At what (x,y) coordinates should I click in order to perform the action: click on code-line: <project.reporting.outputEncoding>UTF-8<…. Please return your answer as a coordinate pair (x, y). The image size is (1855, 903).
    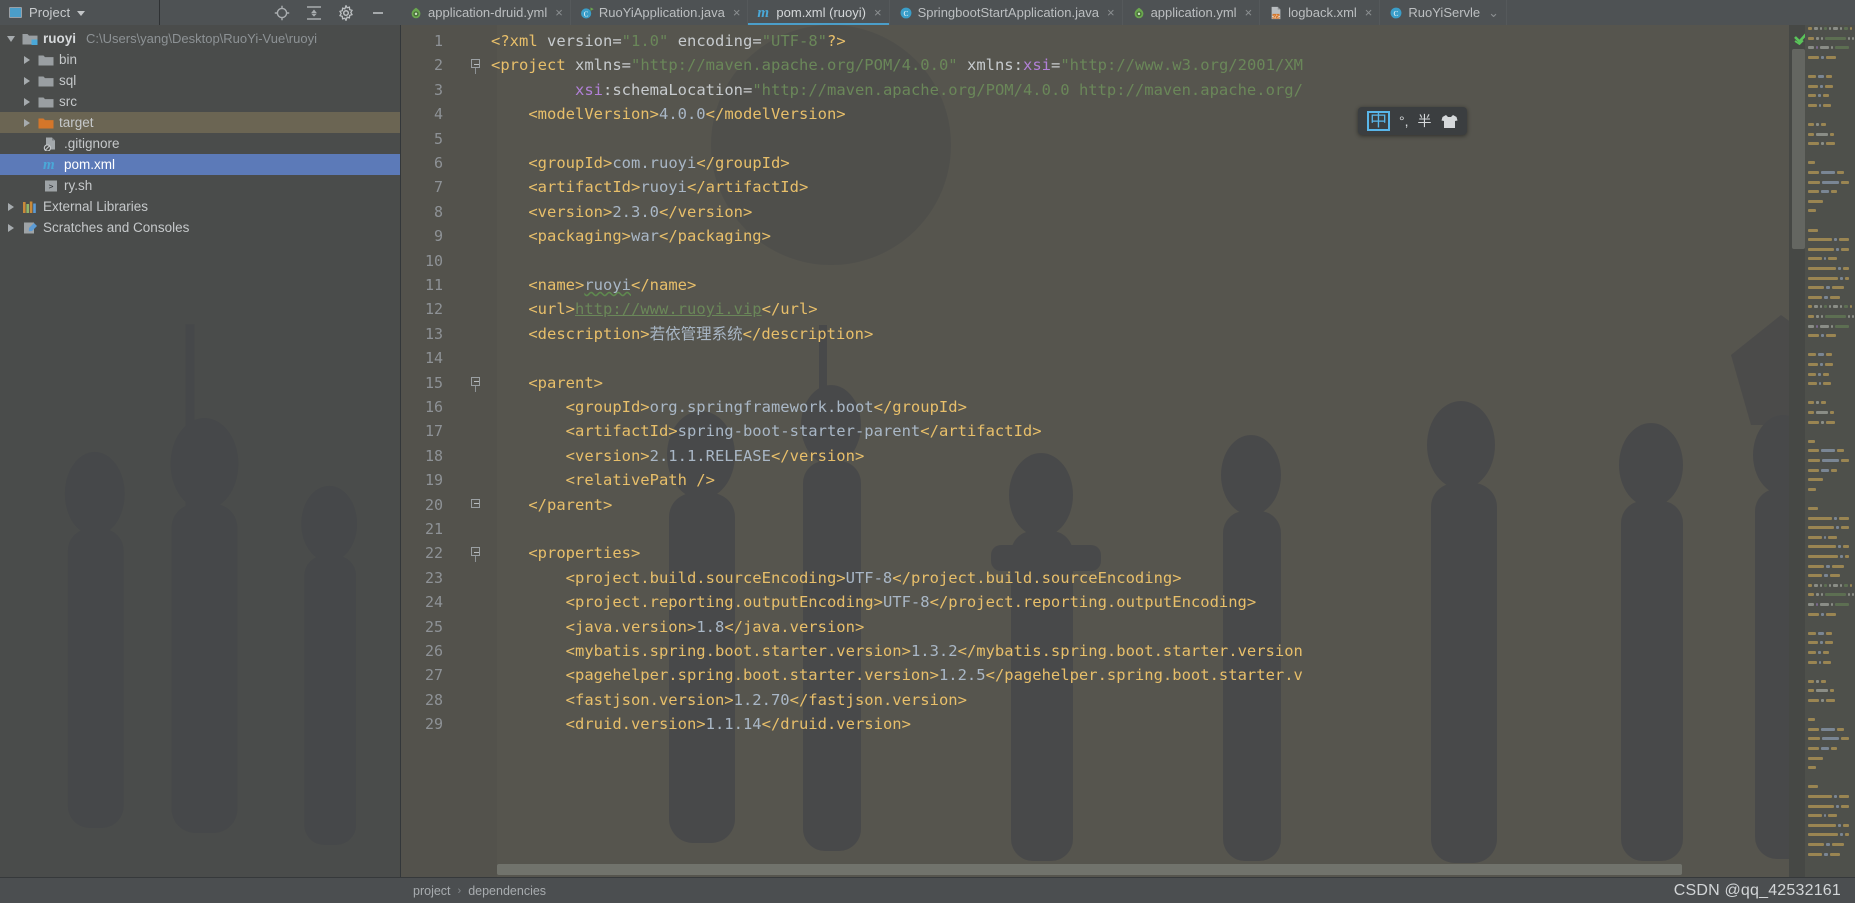
    Looking at the image, I should click on (874, 602).